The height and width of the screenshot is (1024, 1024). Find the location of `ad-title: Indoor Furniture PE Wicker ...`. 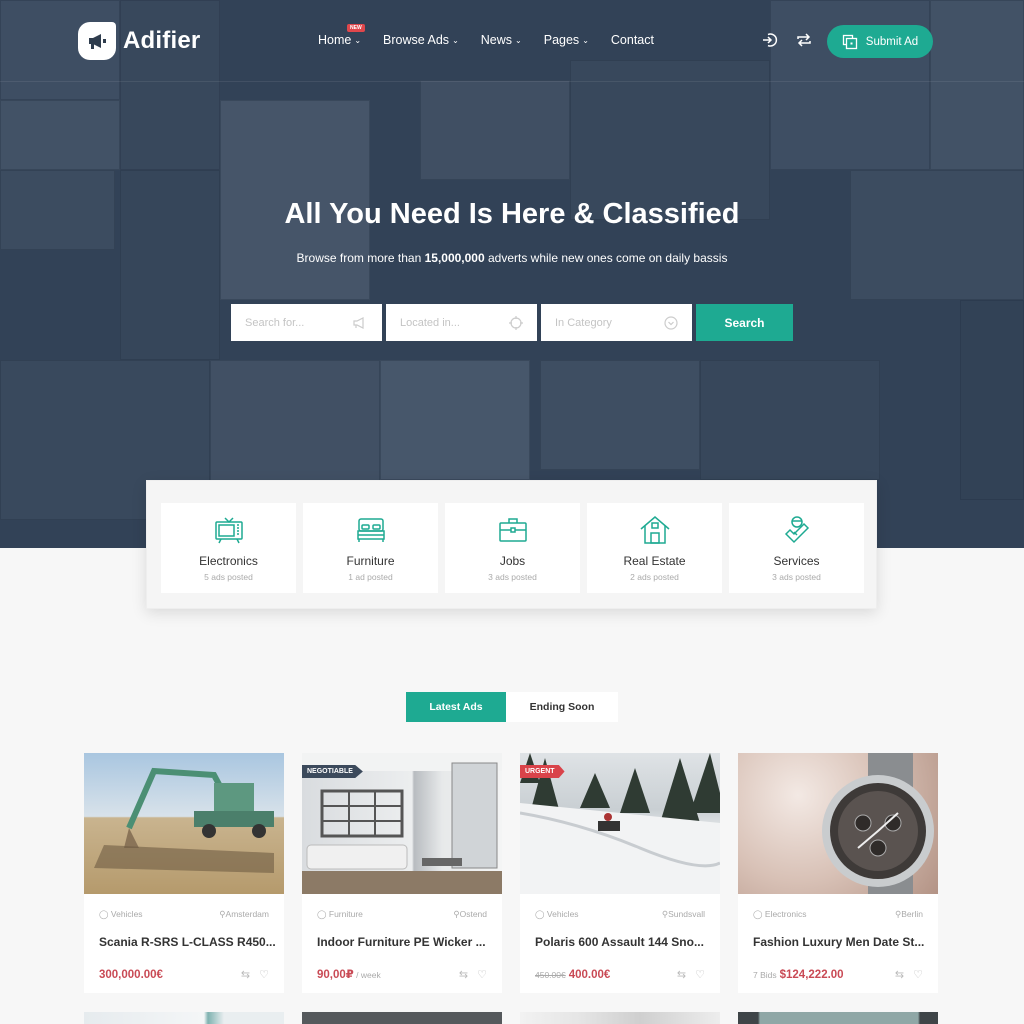

ad-title: Indoor Furniture PE Wicker ... is located at coordinates (402, 942).